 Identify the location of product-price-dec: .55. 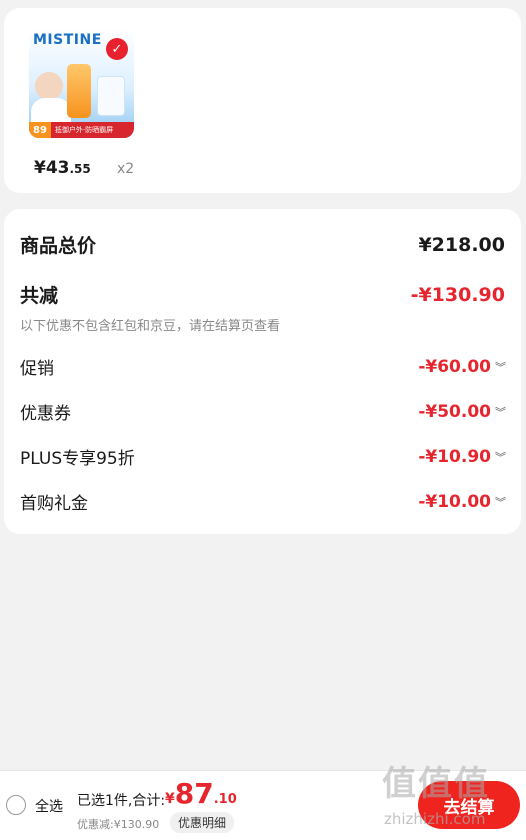
(80, 169).